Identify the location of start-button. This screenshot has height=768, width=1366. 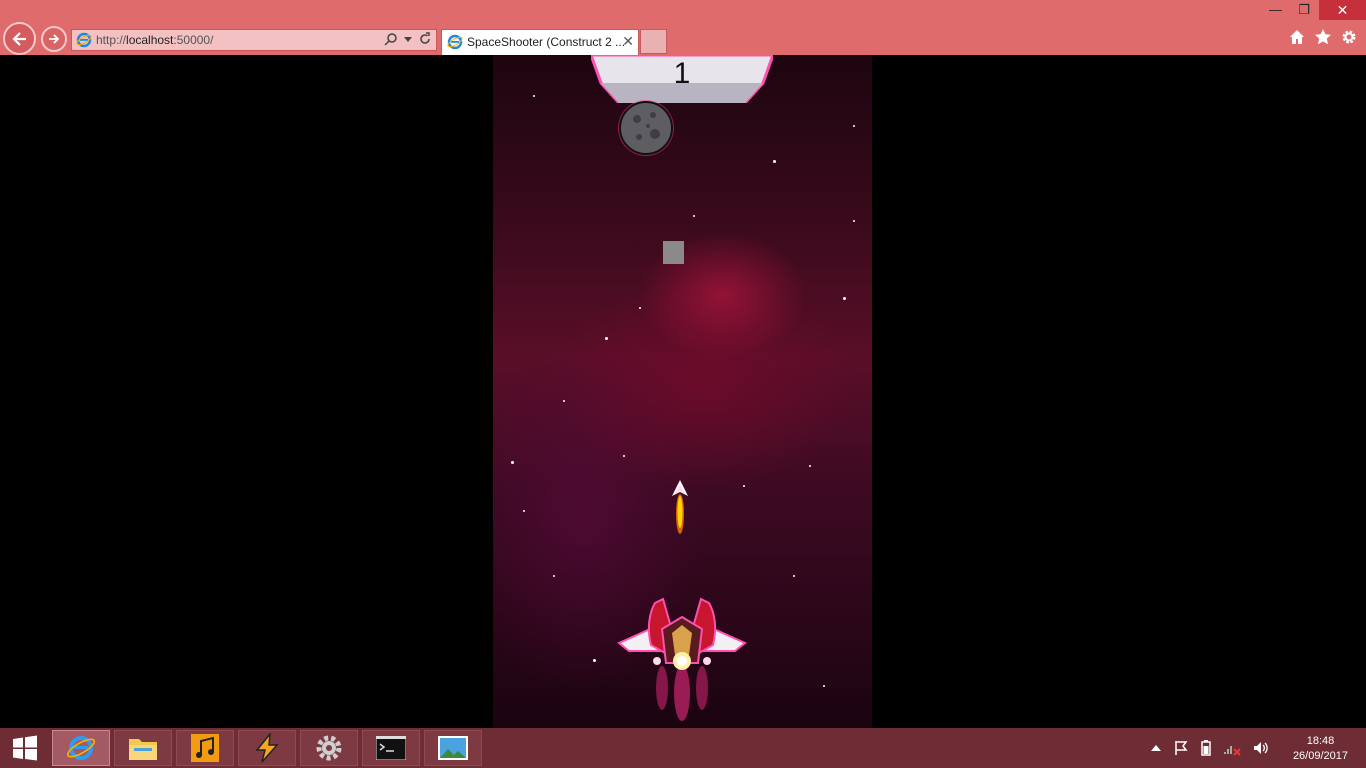
(25, 748).